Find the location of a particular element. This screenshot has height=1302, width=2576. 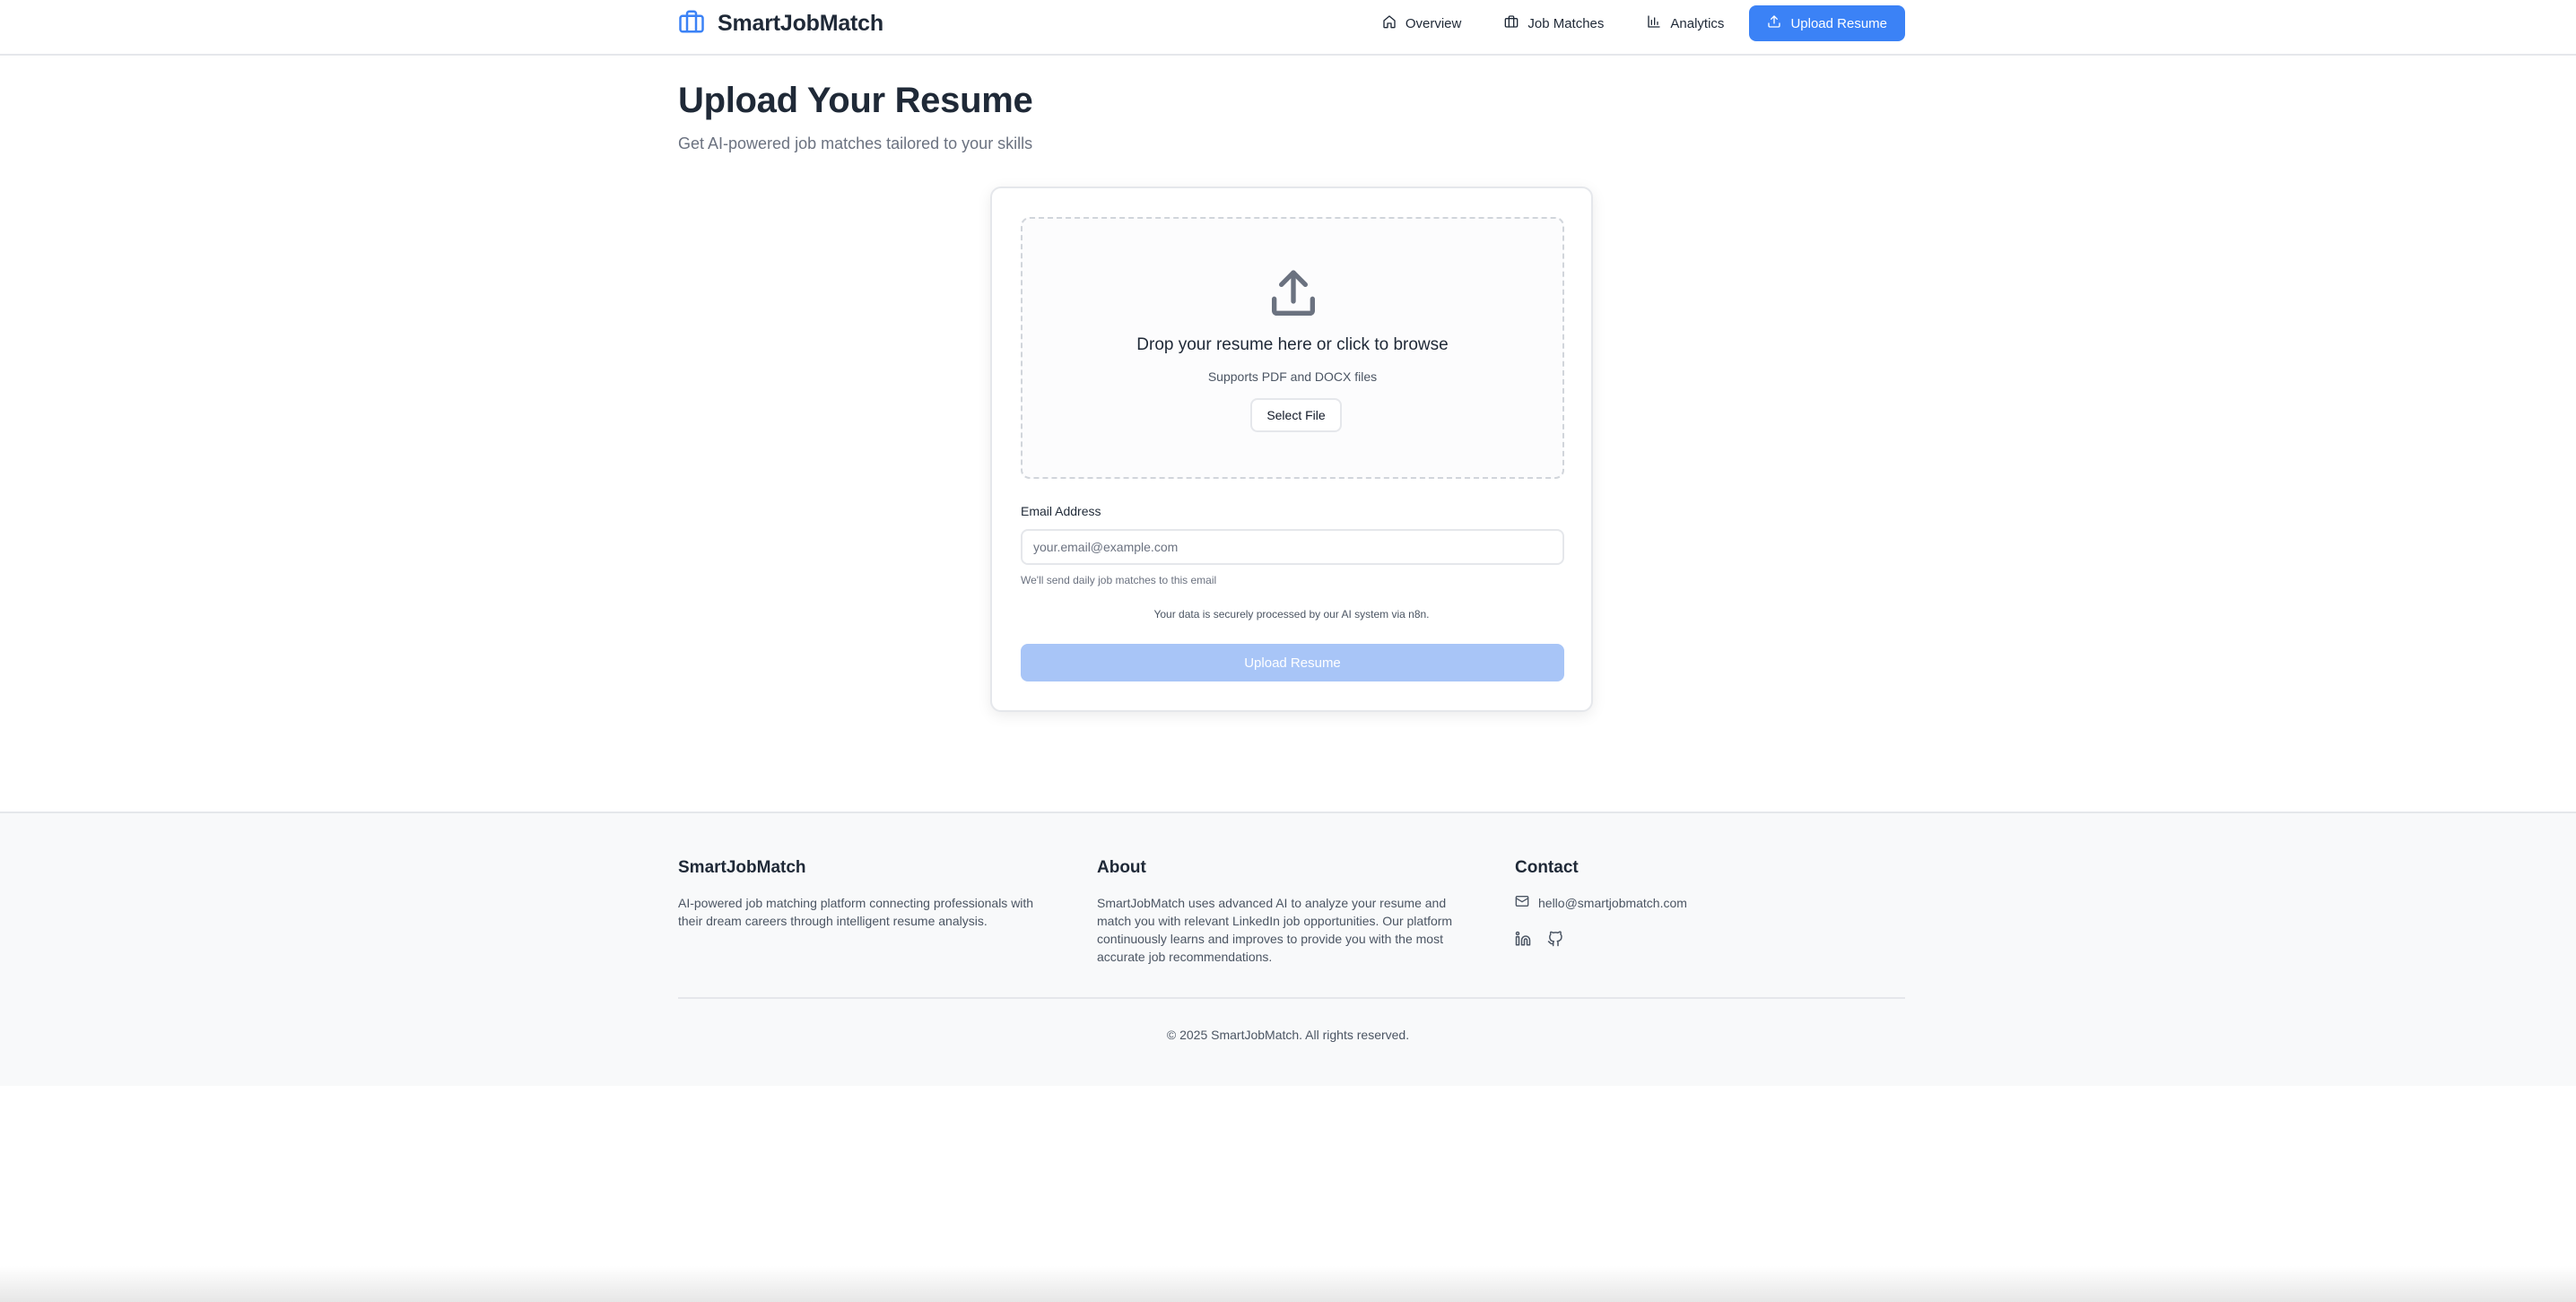

home-icon is located at coordinates (1389, 23).